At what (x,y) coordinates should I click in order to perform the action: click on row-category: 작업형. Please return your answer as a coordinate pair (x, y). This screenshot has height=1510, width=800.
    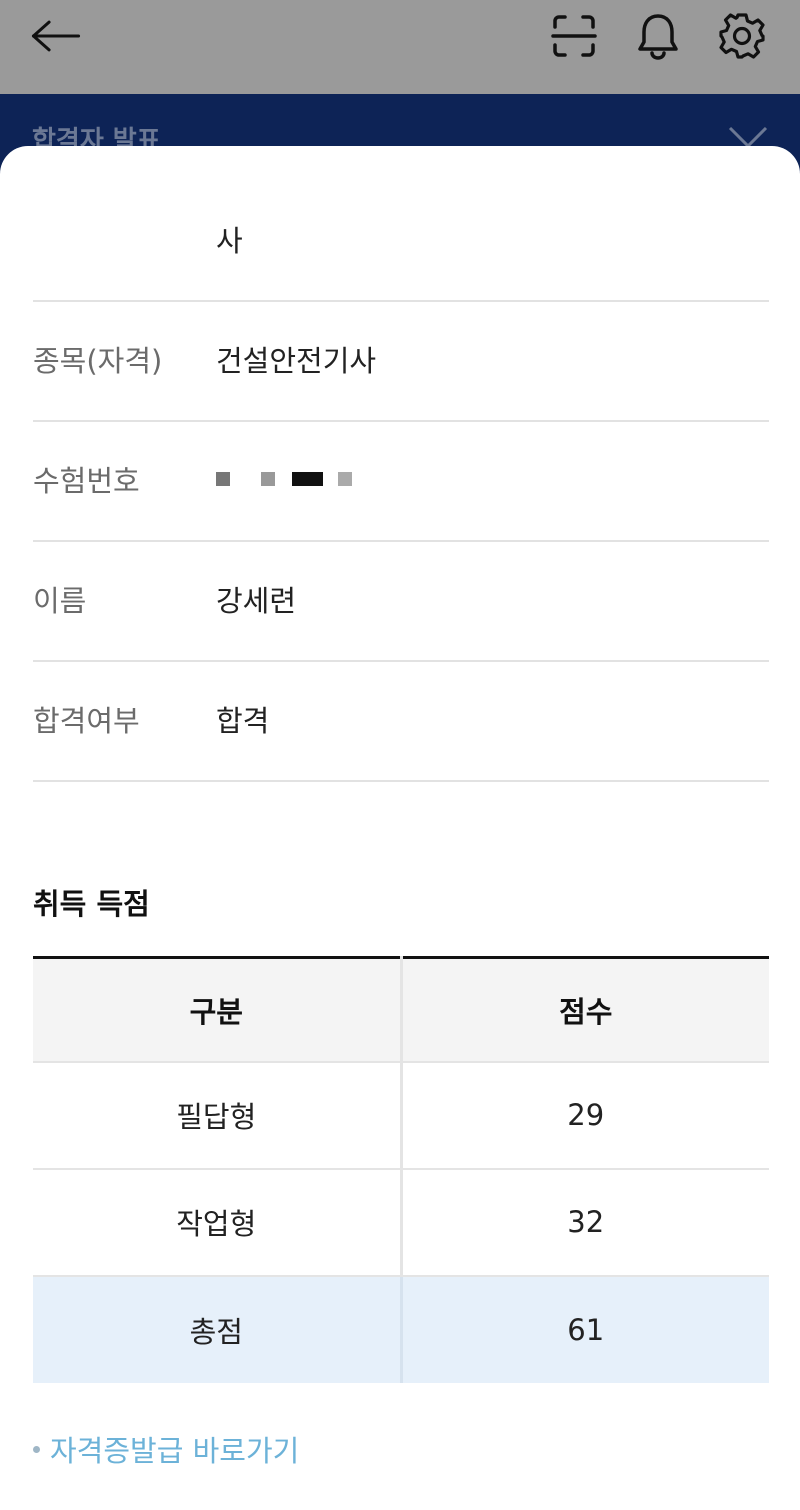
    Looking at the image, I should click on (218, 1221).